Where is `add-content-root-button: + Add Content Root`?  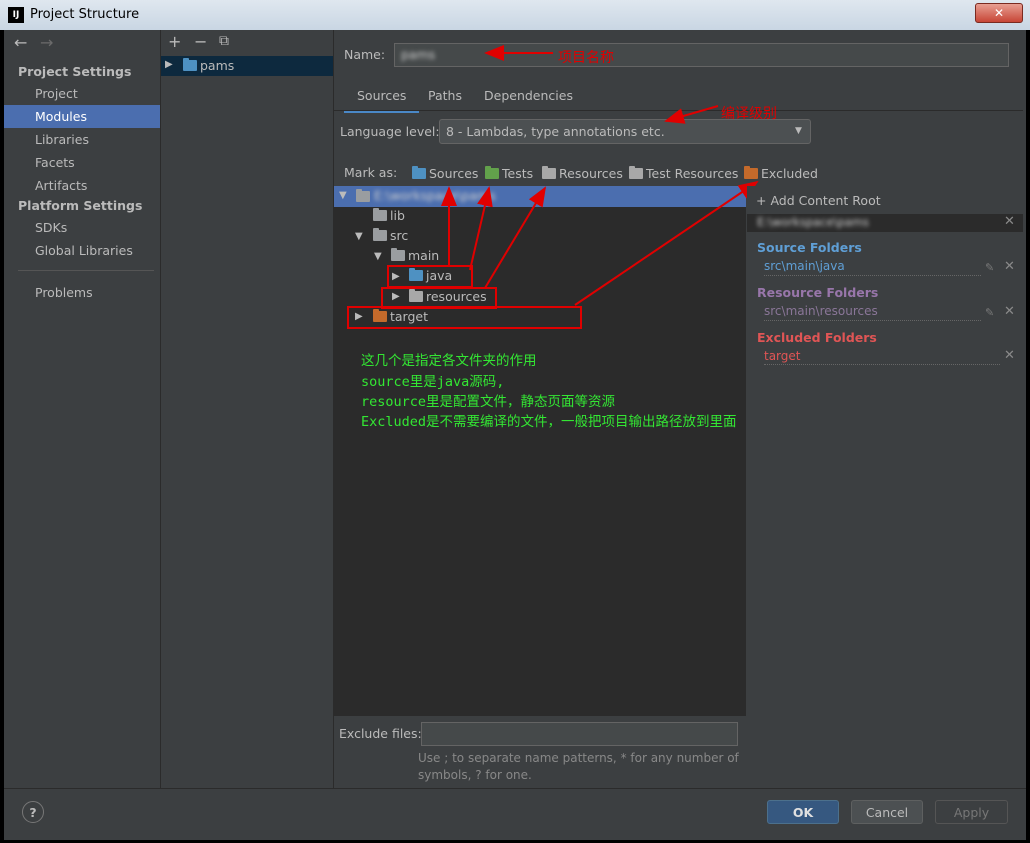 add-content-root-button: + Add Content Root is located at coordinates (818, 200).